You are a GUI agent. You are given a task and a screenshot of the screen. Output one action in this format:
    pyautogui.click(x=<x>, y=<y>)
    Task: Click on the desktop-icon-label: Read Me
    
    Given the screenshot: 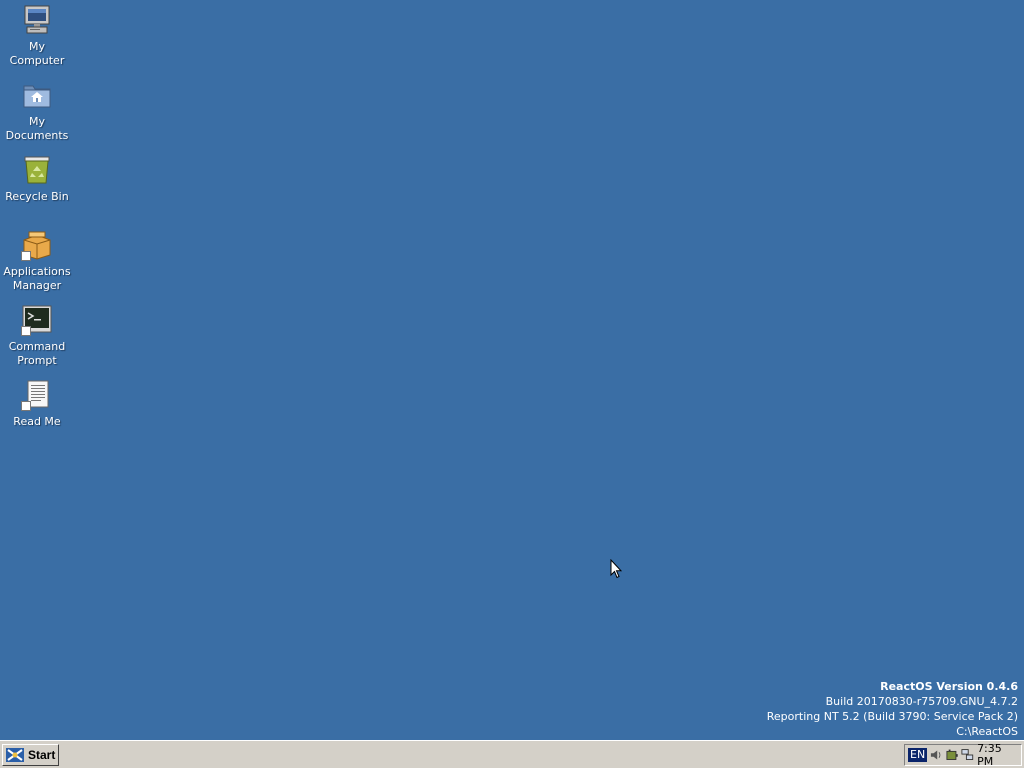 What is the action you would take?
    pyautogui.click(x=37, y=421)
    